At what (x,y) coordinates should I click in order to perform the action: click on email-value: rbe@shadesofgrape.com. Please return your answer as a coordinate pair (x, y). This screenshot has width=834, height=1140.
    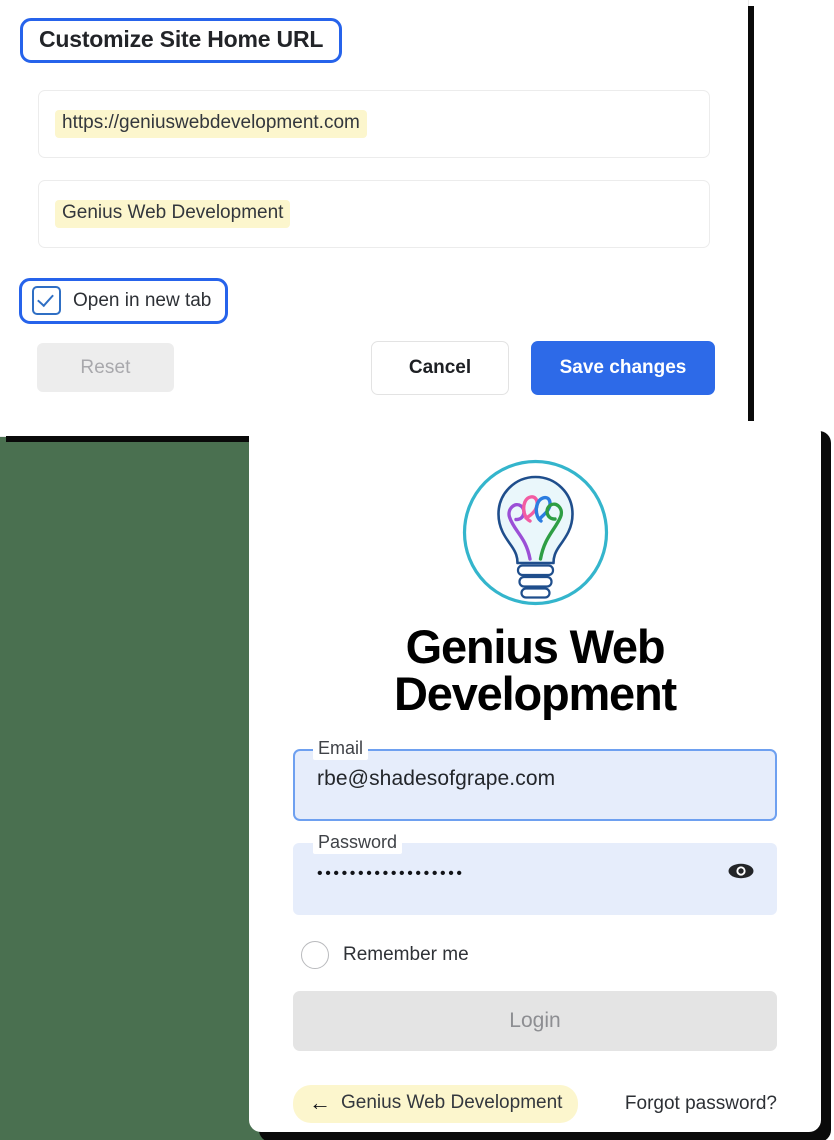
    Looking at the image, I should click on (436, 778).